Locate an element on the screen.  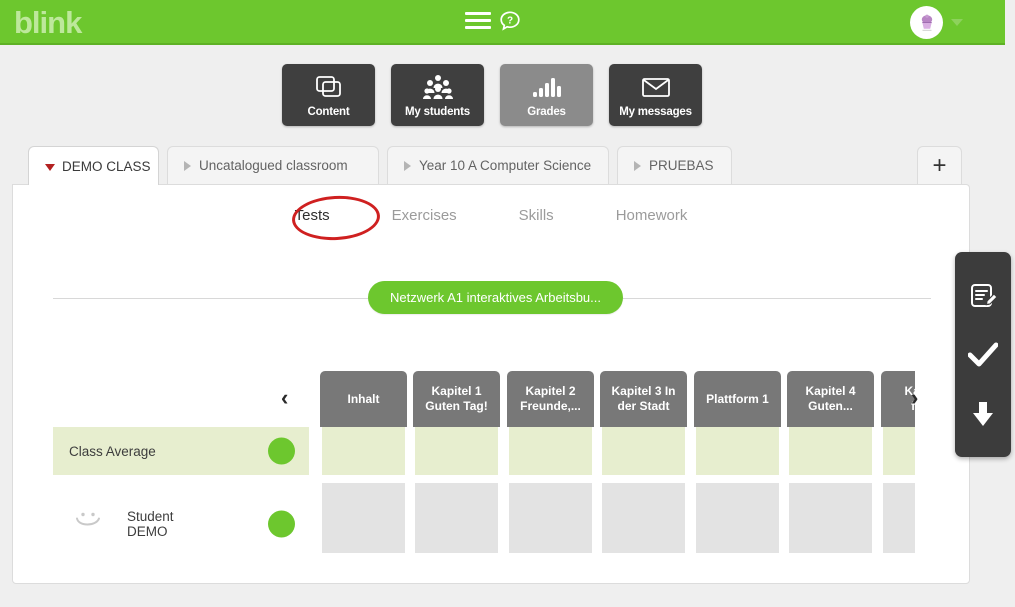
envelope-icon is located at coordinates (656, 87).